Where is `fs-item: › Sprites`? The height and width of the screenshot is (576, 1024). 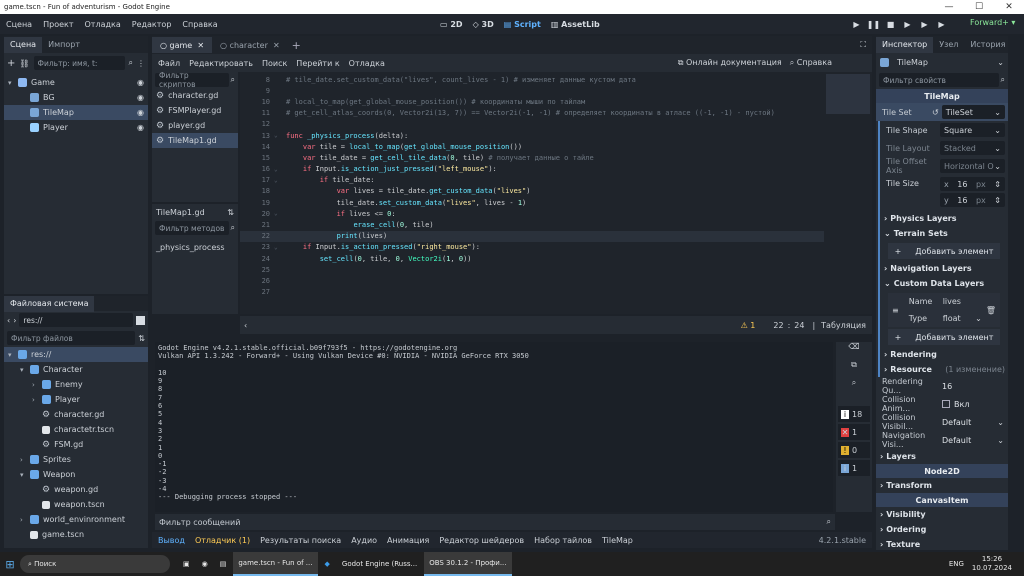 fs-item: › Sprites is located at coordinates (76, 459).